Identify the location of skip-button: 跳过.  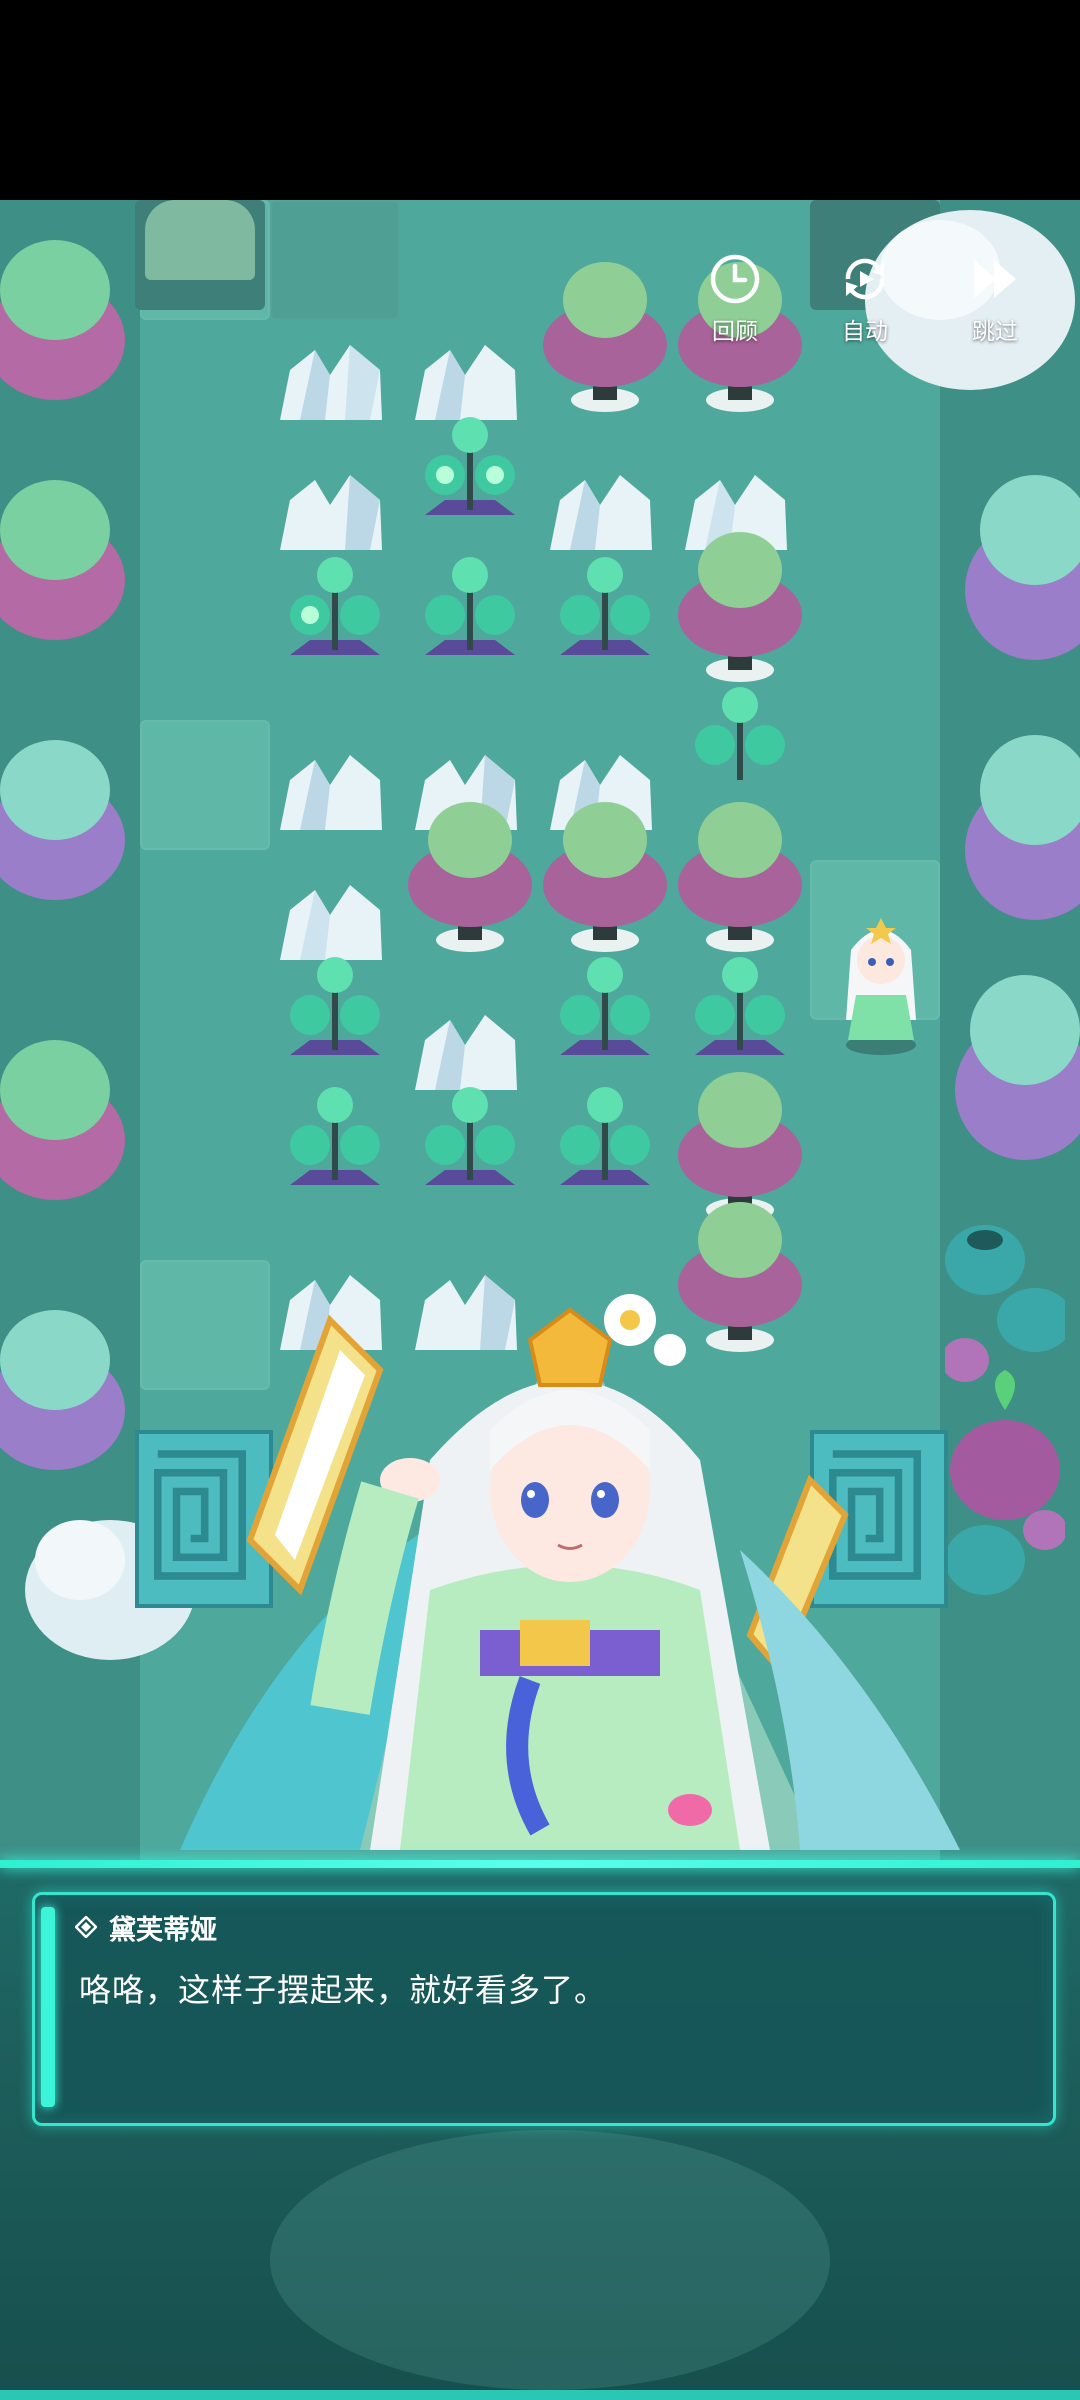
(995, 307).